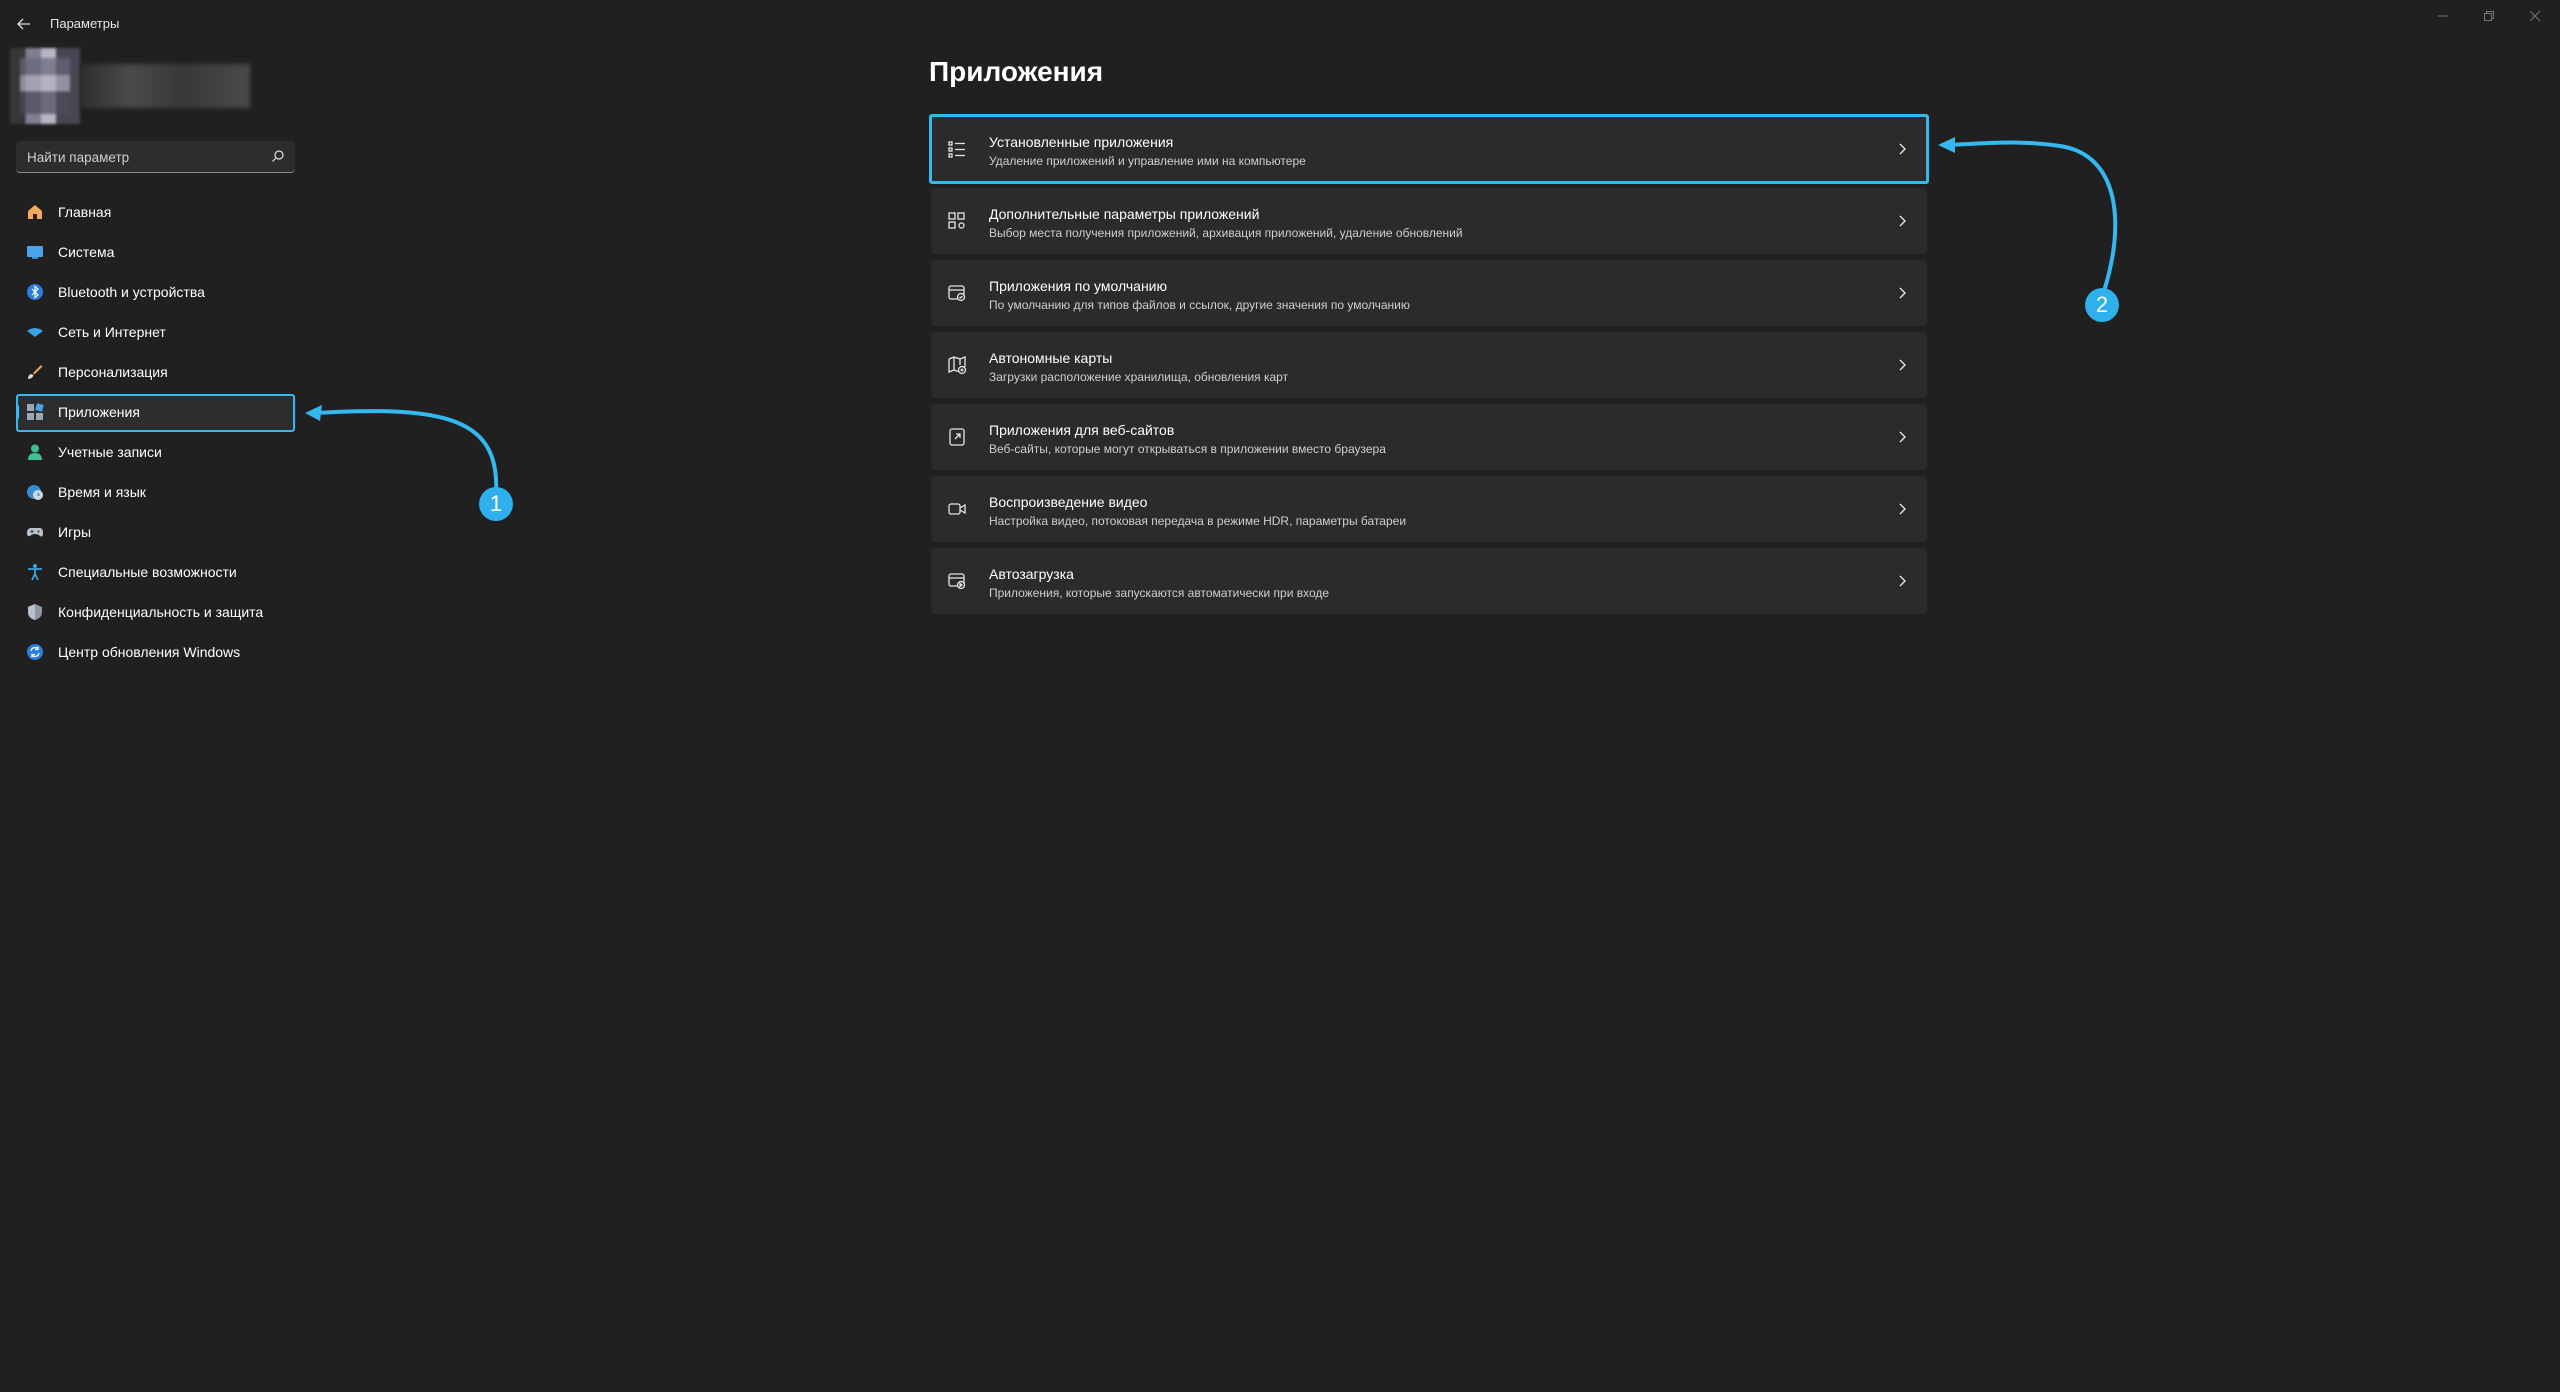 The width and height of the screenshot is (2560, 1392). I want to click on advanced-apps-icon, so click(956, 220).